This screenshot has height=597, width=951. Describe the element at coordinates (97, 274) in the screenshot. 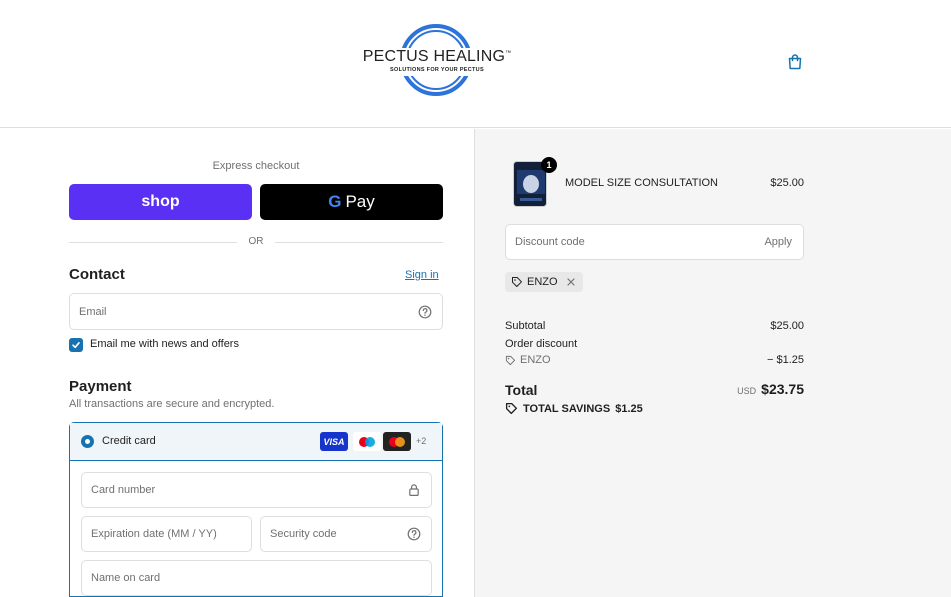

I see `contact-heading: Contact` at that location.